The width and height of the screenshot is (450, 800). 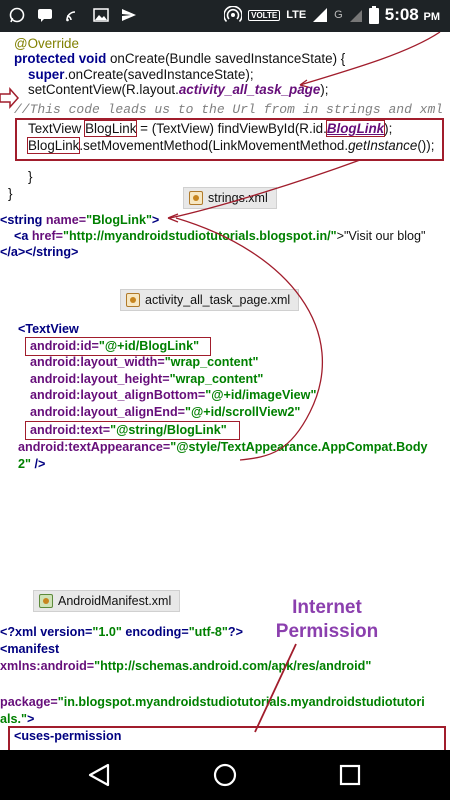 I want to click on message-icon, so click(x=45, y=15).